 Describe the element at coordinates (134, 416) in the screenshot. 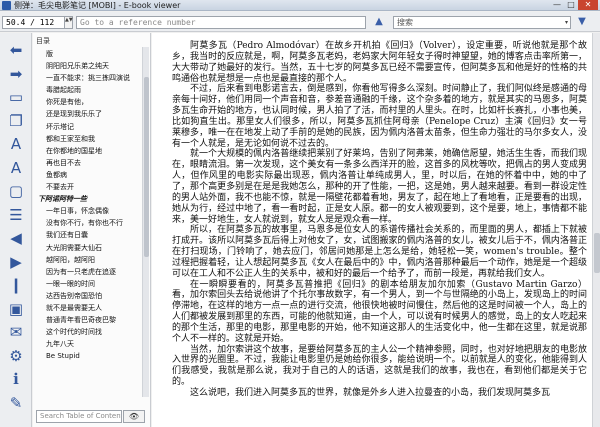

I see `binoculars-icon: 👁` at that location.